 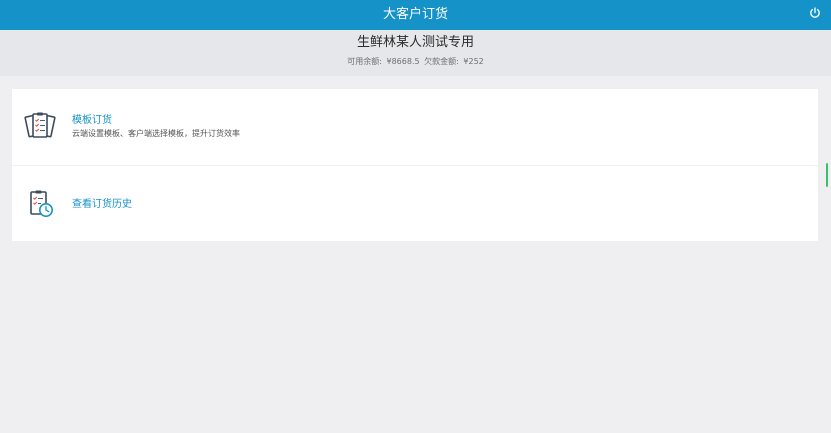 What do you see at coordinates (92, 120) in the screenshot?
I see `menu-item-template-order-title: 模板订货` at bounding box center [92, 120].